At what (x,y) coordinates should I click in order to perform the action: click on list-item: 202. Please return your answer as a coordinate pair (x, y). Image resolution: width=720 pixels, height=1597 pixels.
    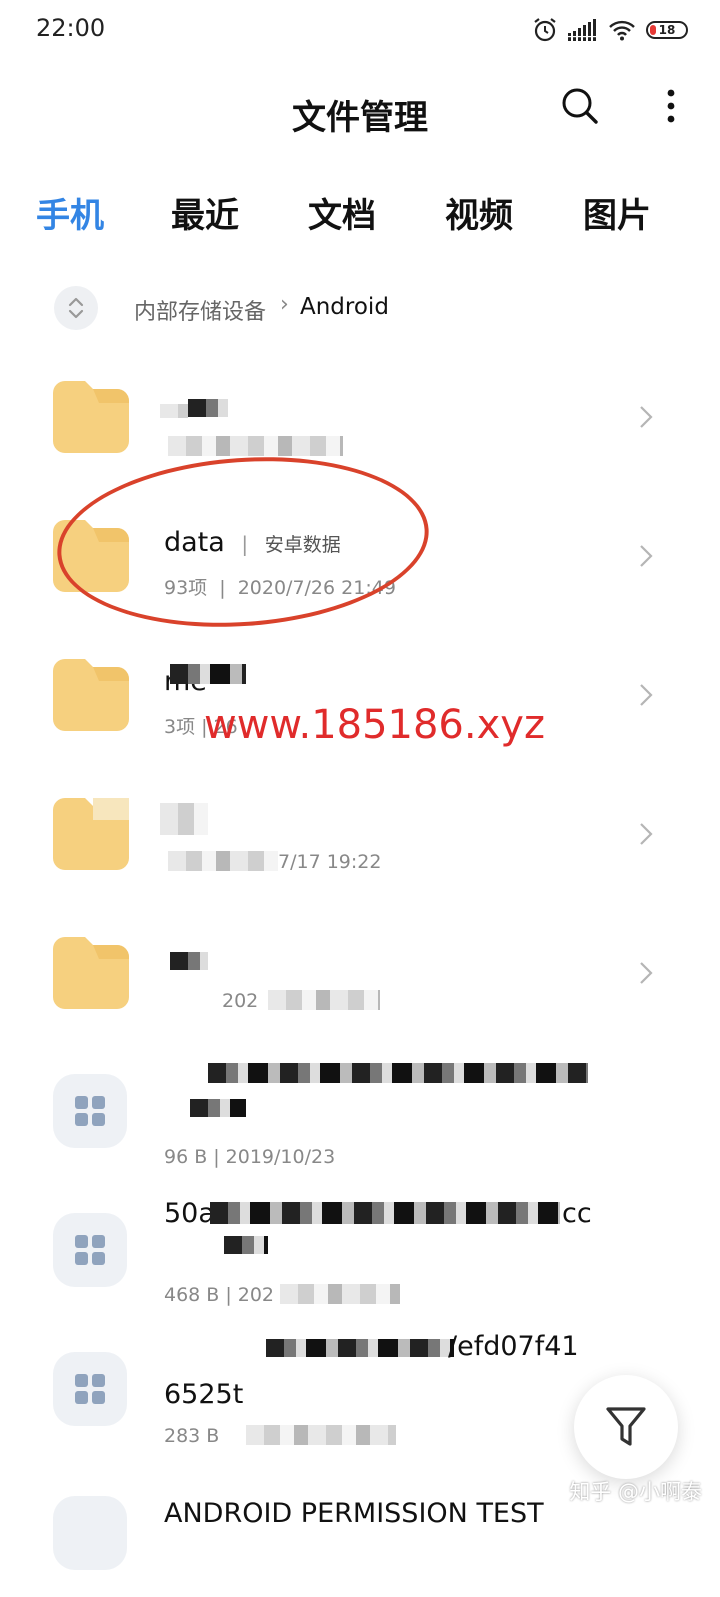
    Looking at the image, I should click on (360, 971).